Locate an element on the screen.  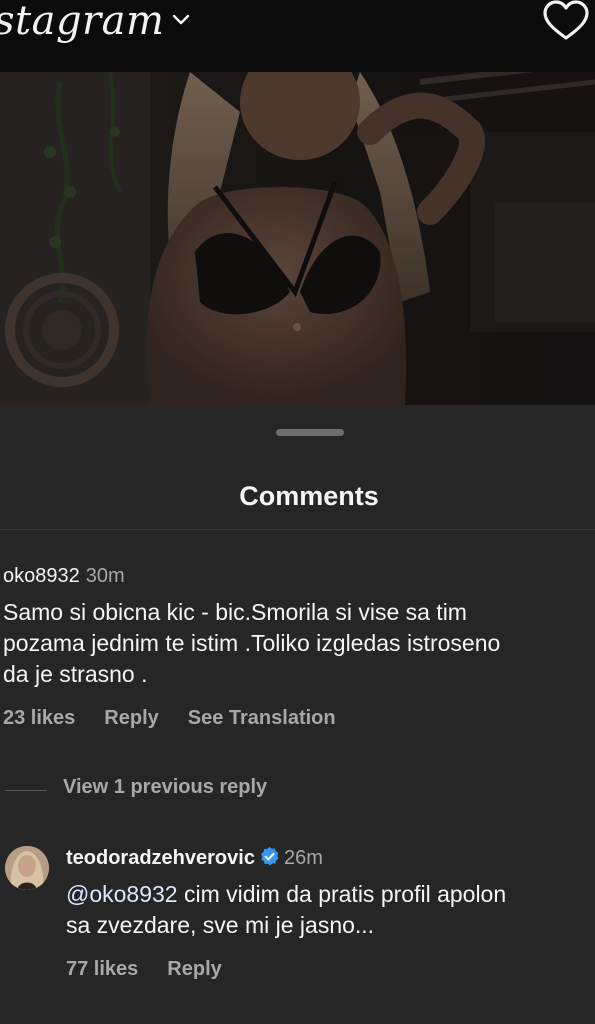
reply-text-part: cim vidim da pratis profil apolon is located at coordinates (342, 894).